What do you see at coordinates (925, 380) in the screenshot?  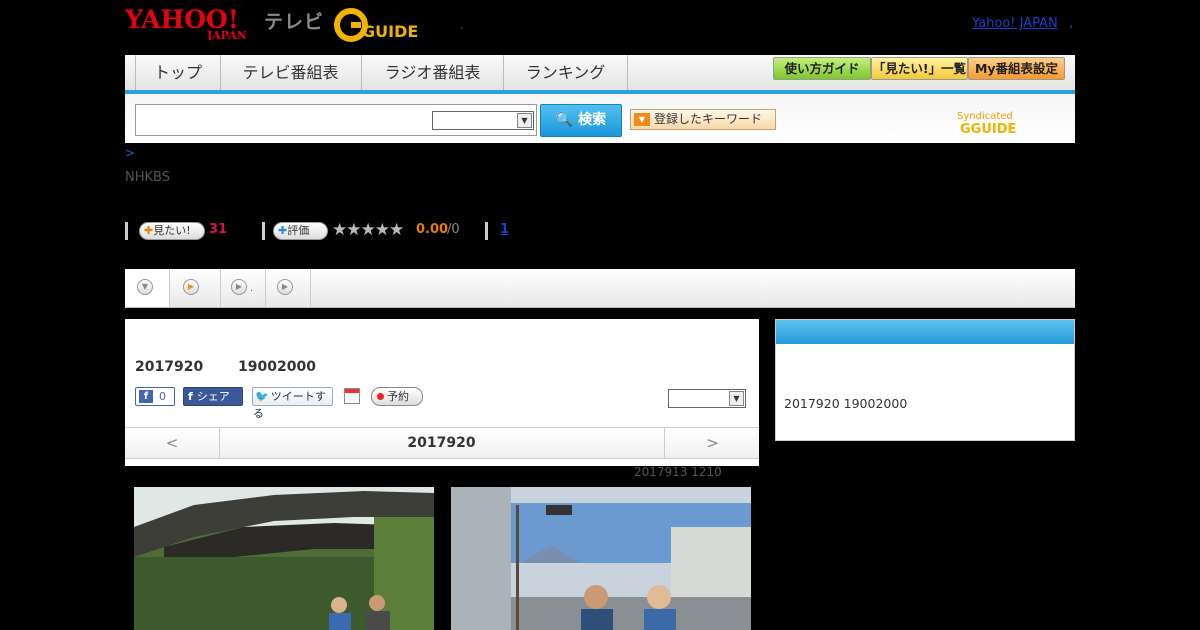 I see `side-info-panel: 2017920 19002000` at bounding box center [925, 380].